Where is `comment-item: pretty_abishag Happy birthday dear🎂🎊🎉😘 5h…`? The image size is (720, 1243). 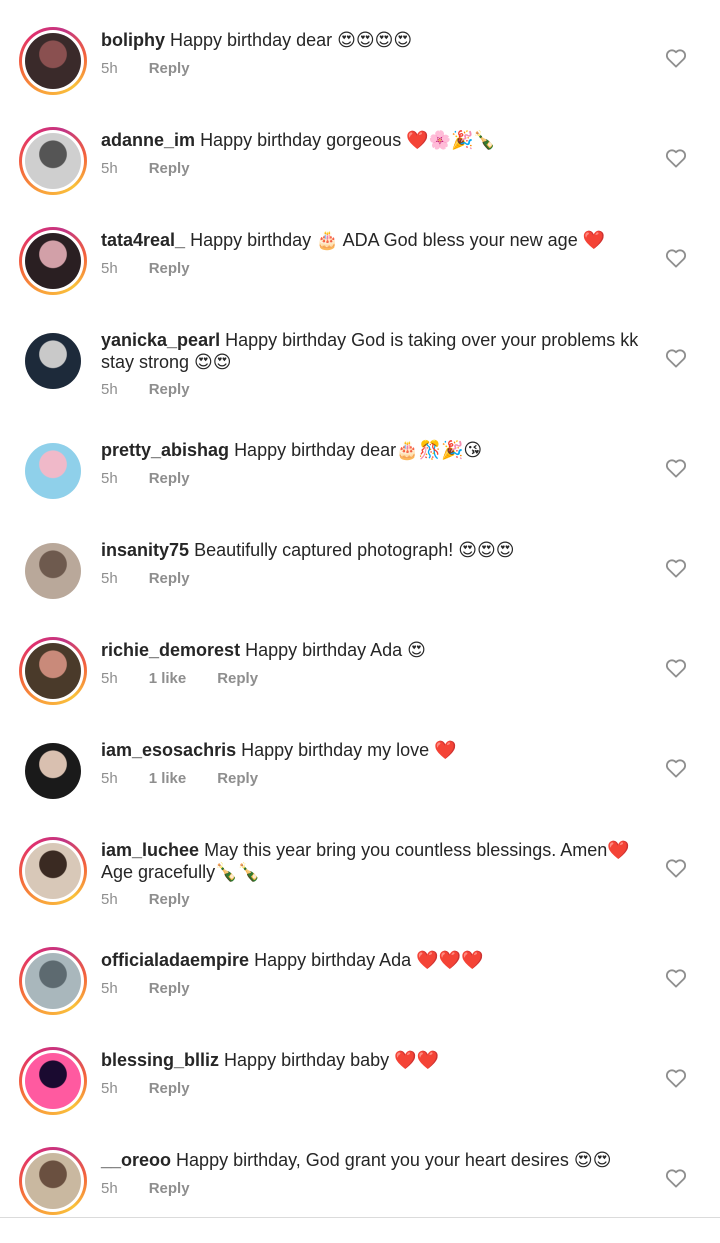 comment-item: pretty_abishag Happy birthday dear🎂🎊🎉😘 5h… is located at coordinates (360, 485).